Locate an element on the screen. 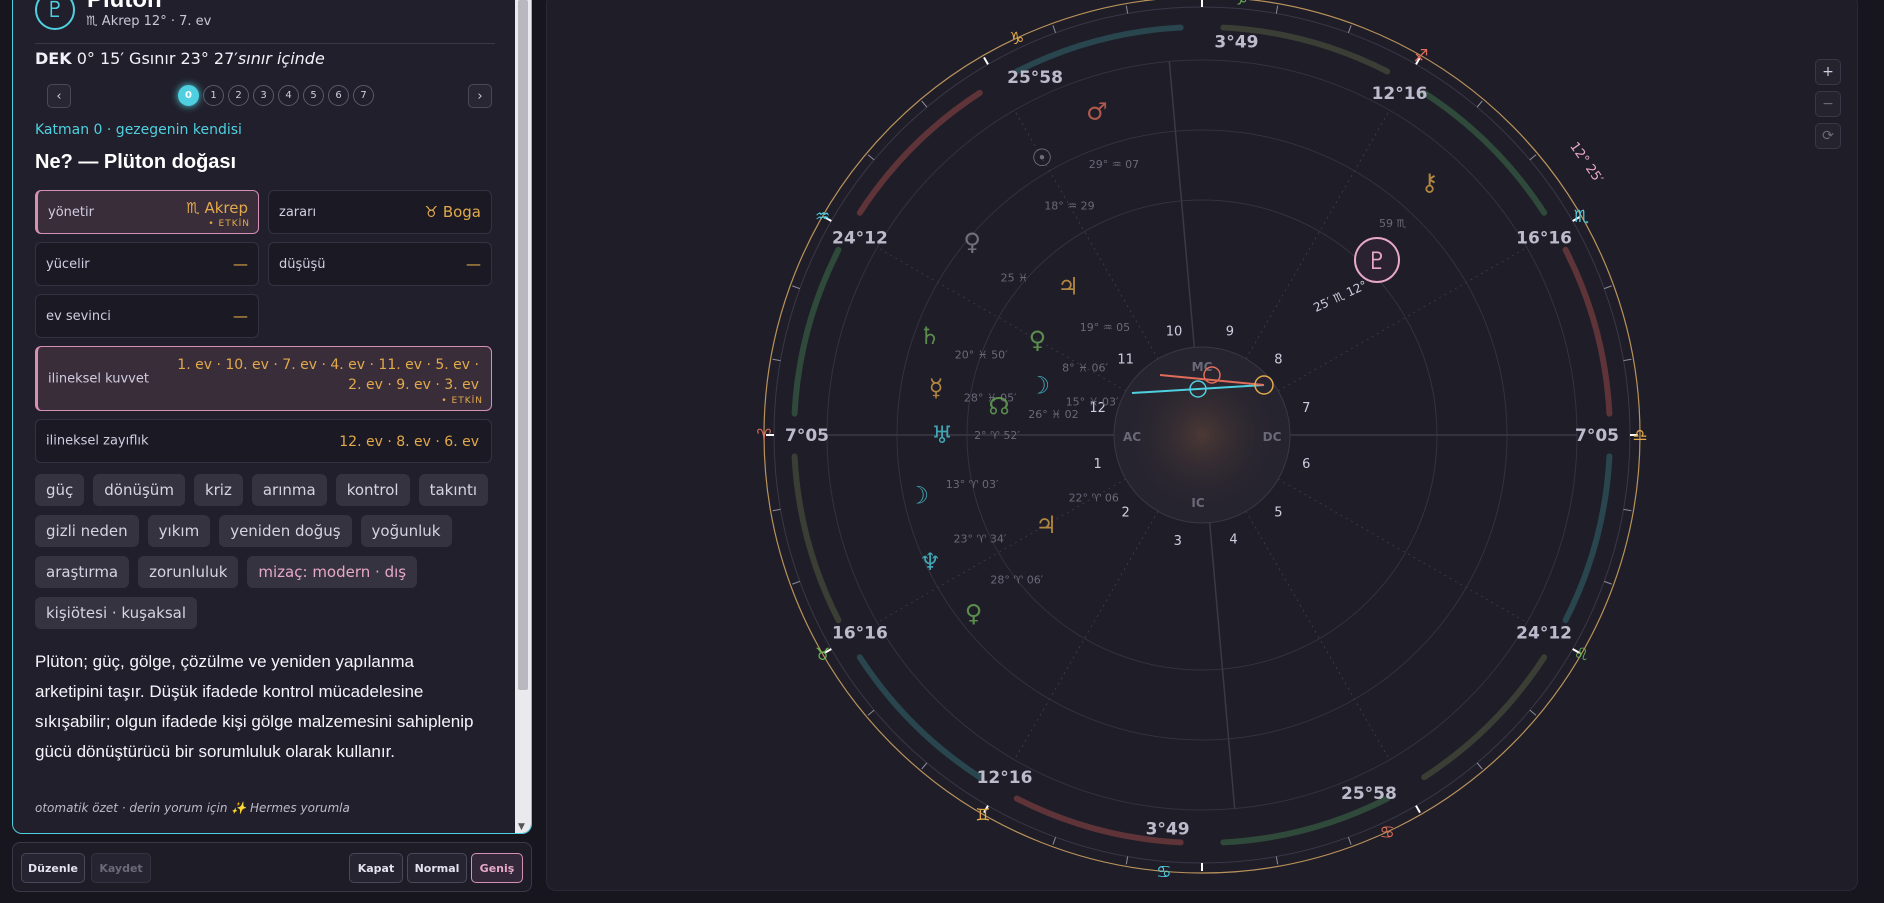  planet-degree-label: 20° ♓ 50′ is located at coordinates (981, 355).